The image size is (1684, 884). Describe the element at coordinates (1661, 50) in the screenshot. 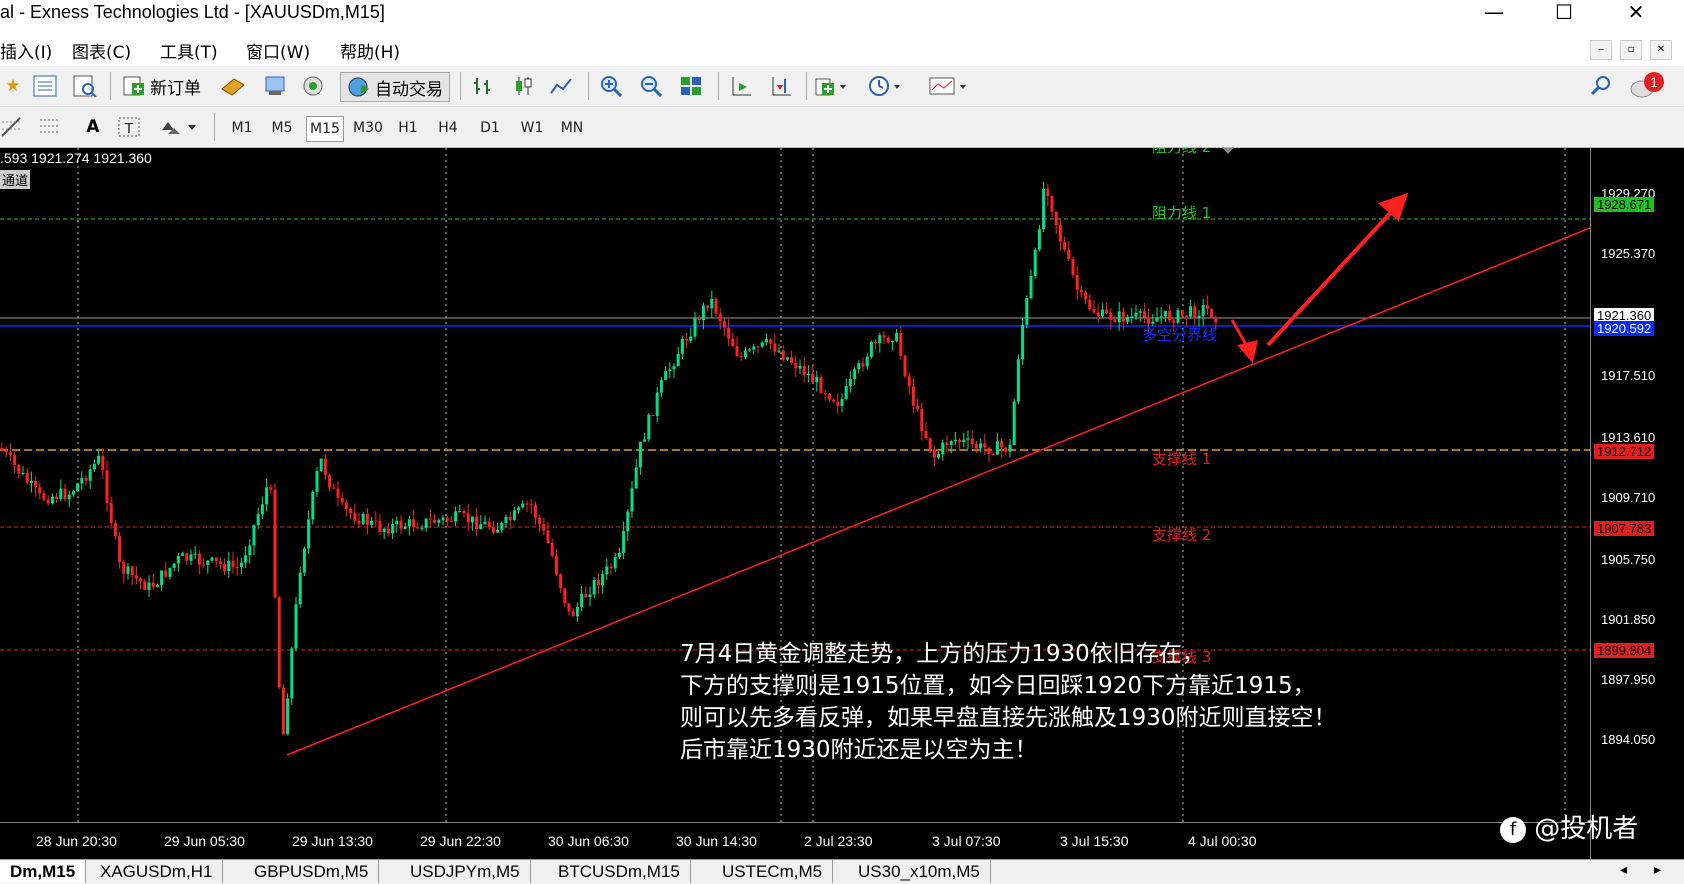

I see `mdi-close-button: ✕` at that location.